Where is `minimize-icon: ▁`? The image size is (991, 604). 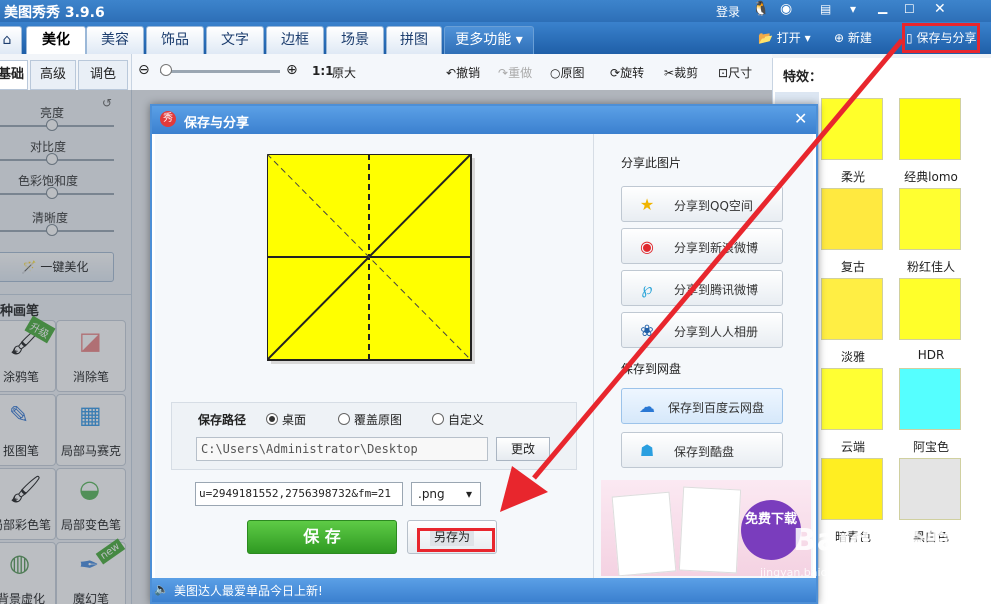
minimize-icon: ▁ is located at coordinates (882, 7).